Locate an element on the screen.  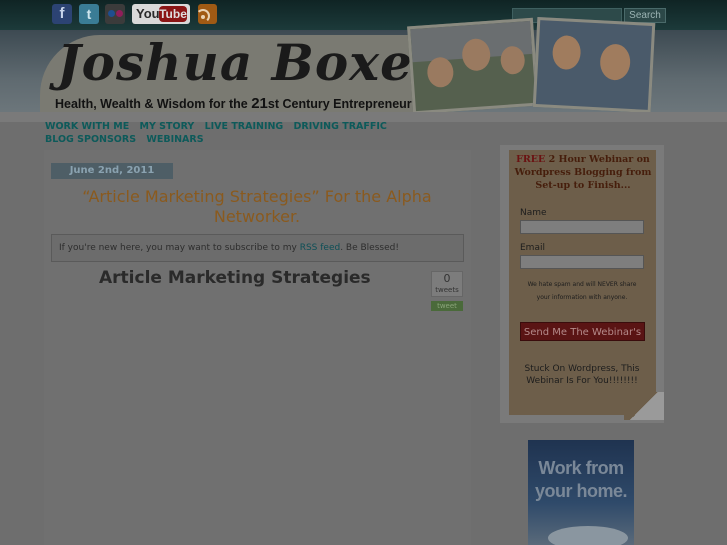
youtube-icon: You Tube is located at coordinates (161, 14).